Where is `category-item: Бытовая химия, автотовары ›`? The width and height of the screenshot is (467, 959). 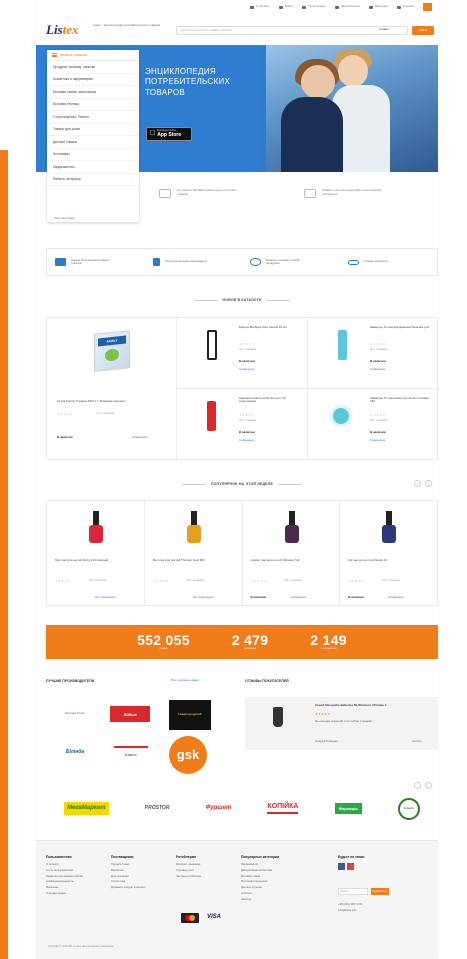 category-item: Бытовая химия, автотовары › is located at coordinates (93, 92).